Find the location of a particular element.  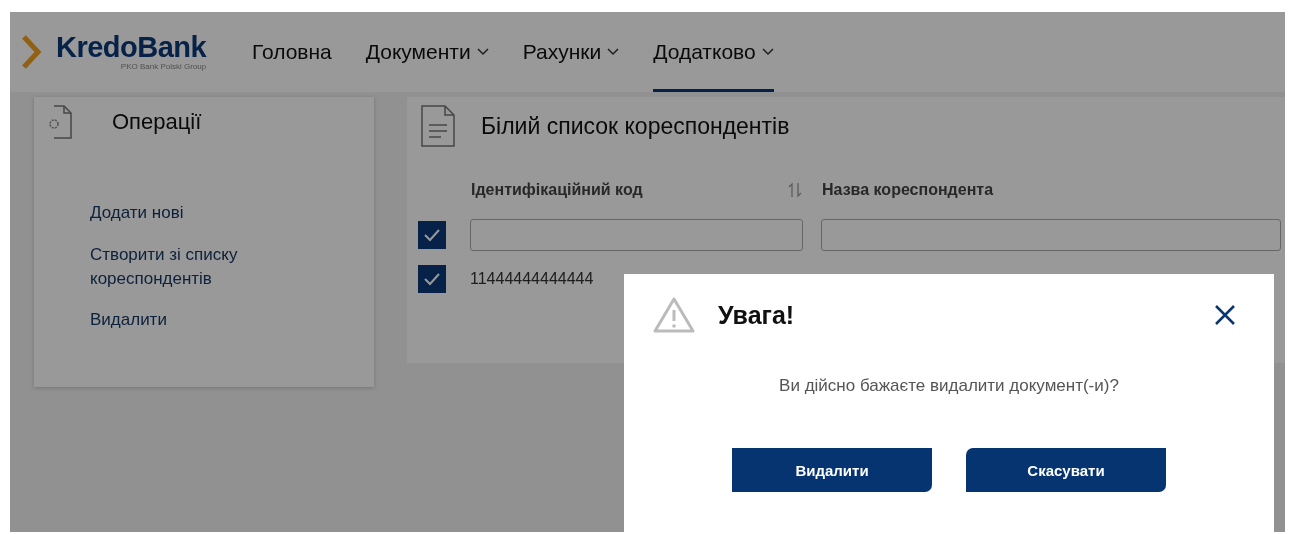

nav-item: Документи is located at coordinates (427, 52).